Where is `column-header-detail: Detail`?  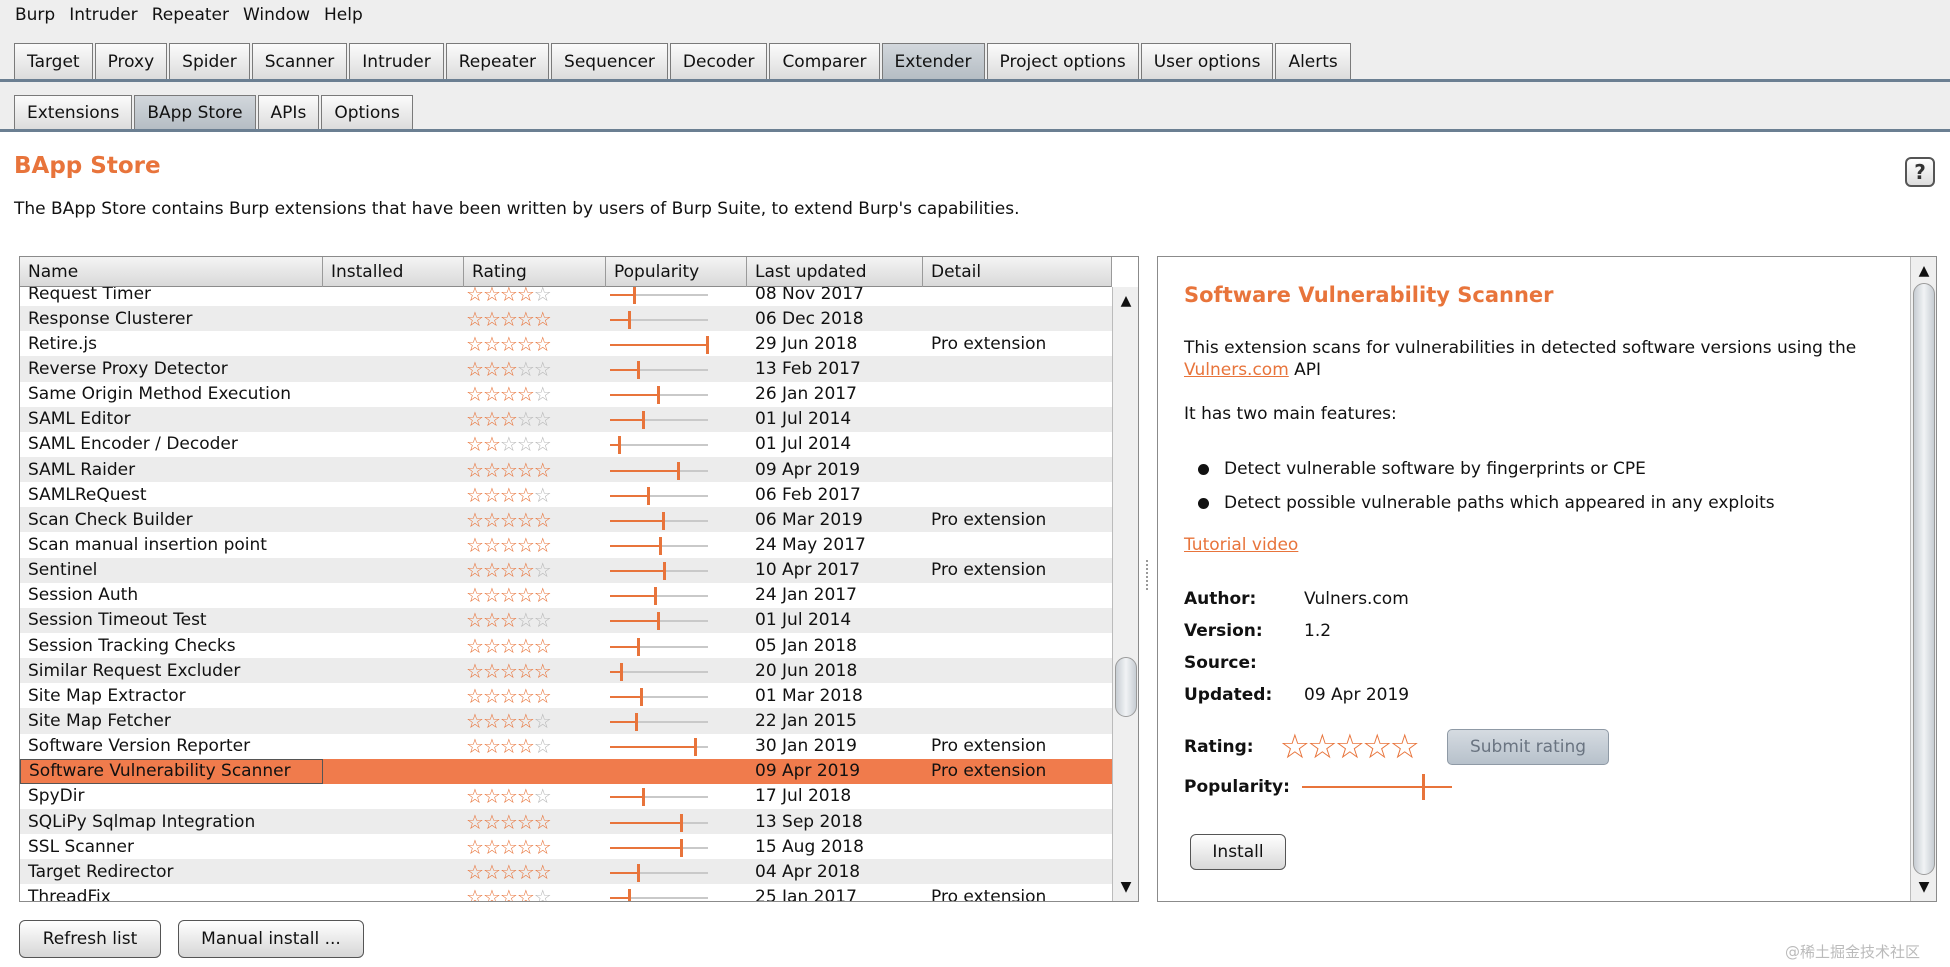
column-header-detail: Detail is located at coordinates (1017, 272).